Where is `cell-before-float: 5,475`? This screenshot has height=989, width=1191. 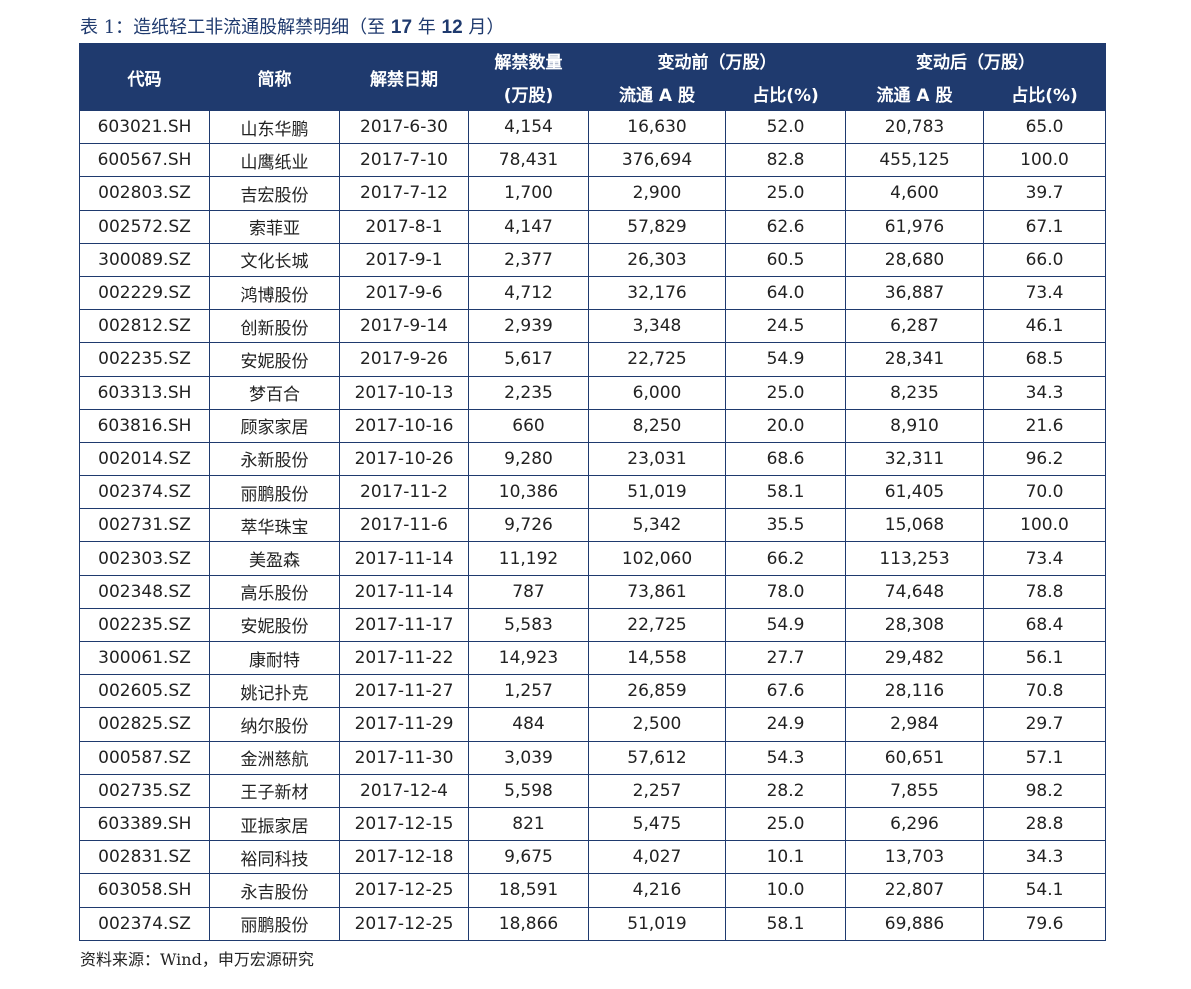 cell-before-float: 5,475 is located at coordinates (657, 824).